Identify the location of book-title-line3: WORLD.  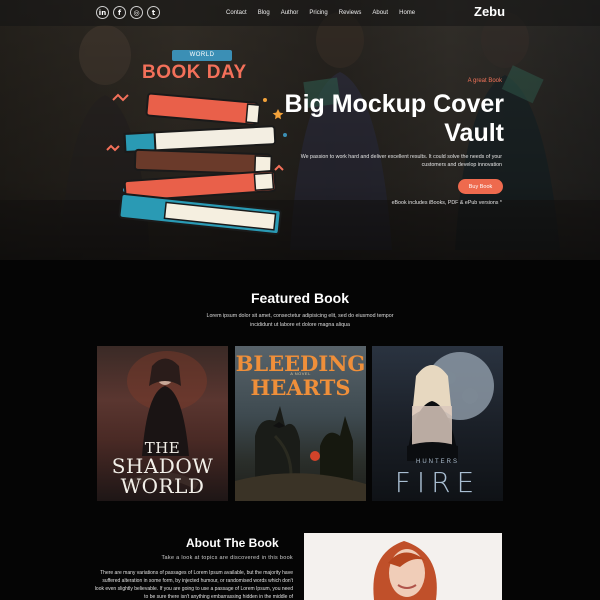
(162, 486).